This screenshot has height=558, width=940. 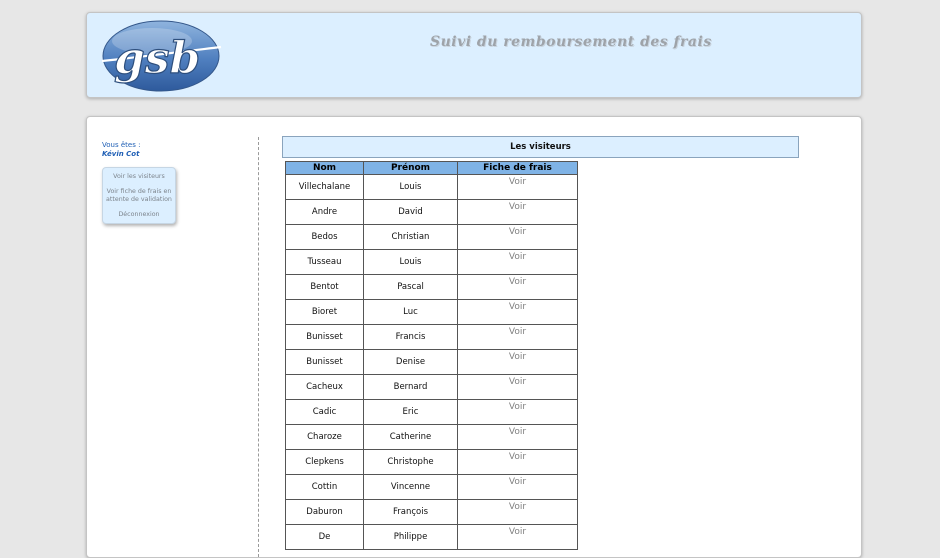 I want to click on table-row: Cadic Eric Voir, so click(x=431, y=412).